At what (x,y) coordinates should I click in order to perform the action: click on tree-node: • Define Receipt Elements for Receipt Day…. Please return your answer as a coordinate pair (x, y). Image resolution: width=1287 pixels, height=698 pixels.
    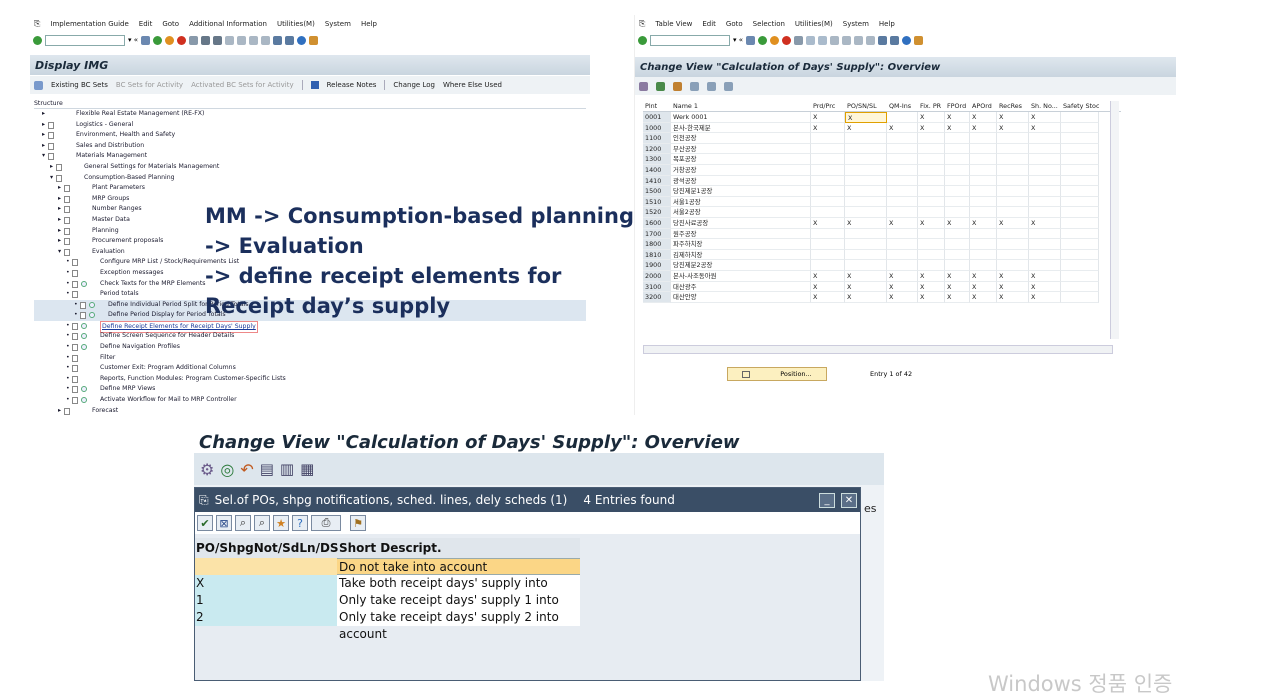
    Looking at the image, I should click on (310, 327).